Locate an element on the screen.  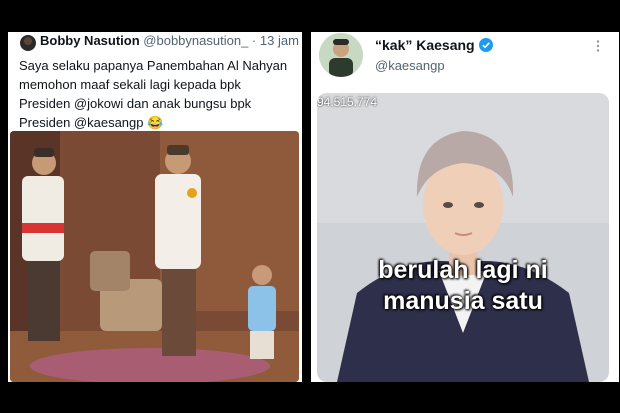
tweet-text-line: Presiden @kaesangp 😂 is located at coordinates (91, 122).